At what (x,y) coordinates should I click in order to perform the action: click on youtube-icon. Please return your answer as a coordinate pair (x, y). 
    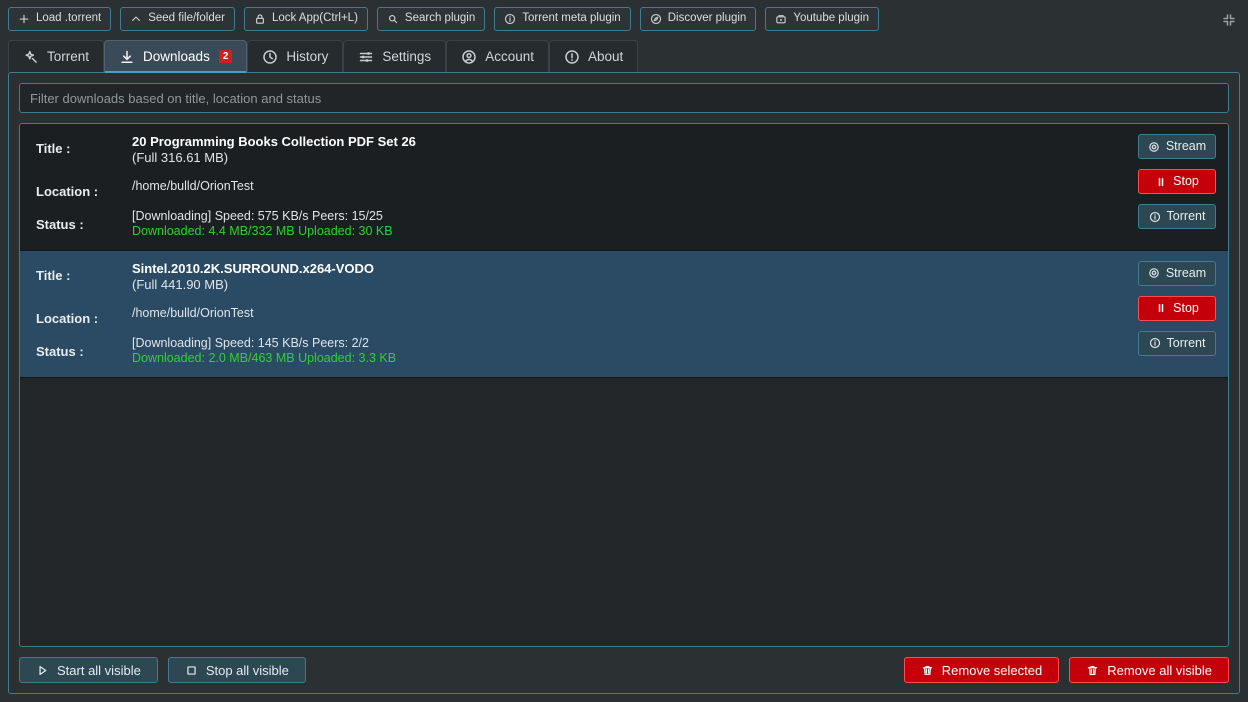
    Looking at the image, I should click on (781, 19).